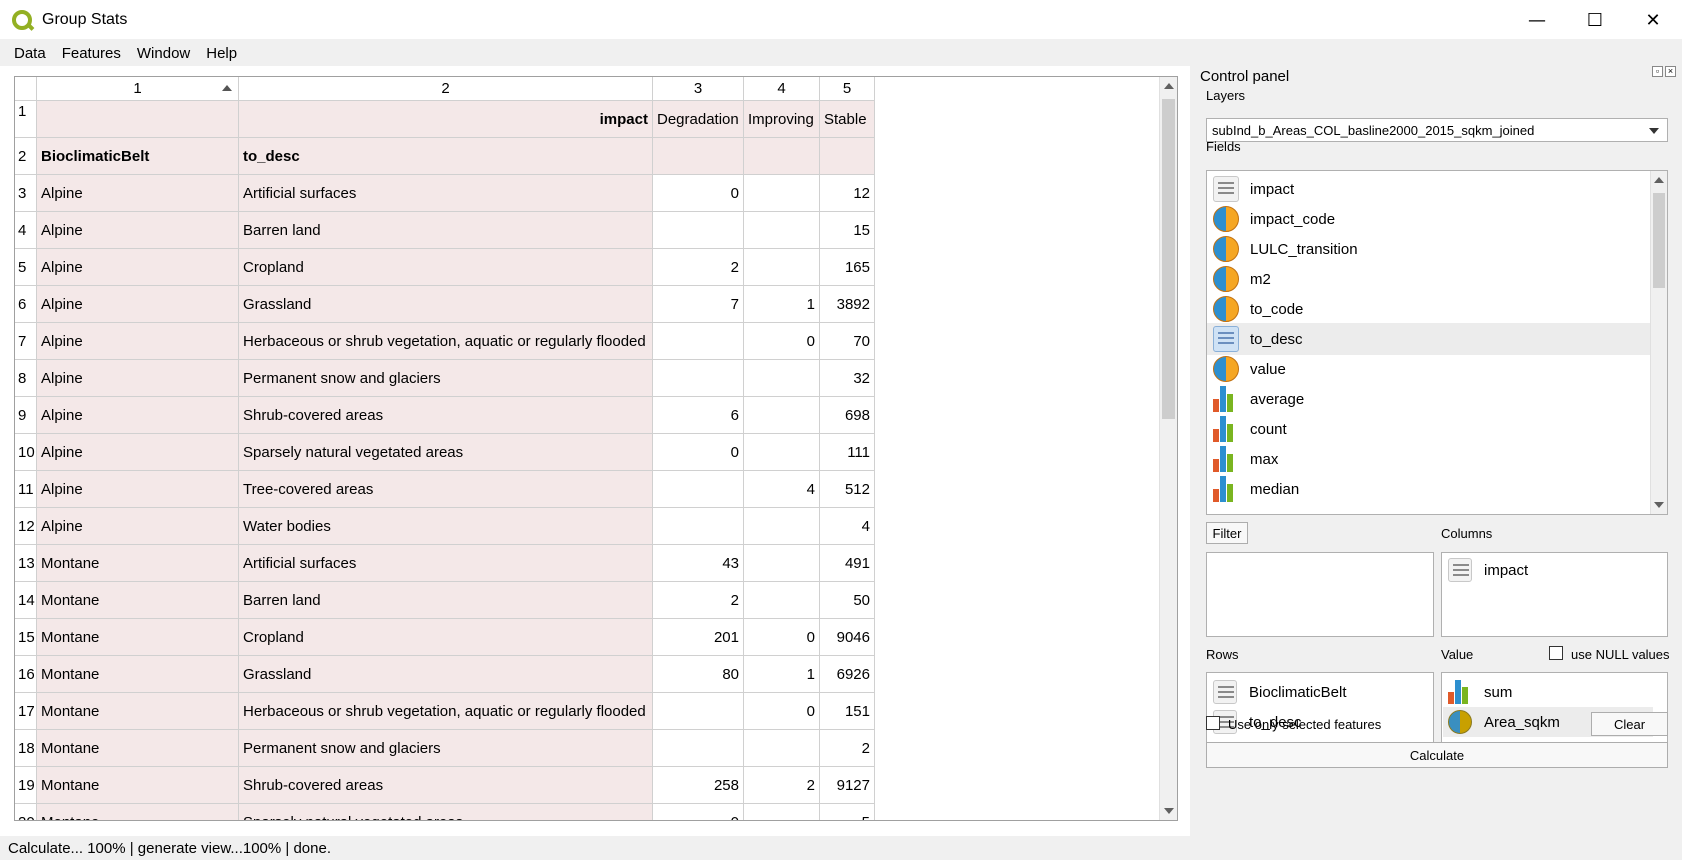 The image size is (1682, 860). I want to click on close-button: ✕, so click(1653, 20).